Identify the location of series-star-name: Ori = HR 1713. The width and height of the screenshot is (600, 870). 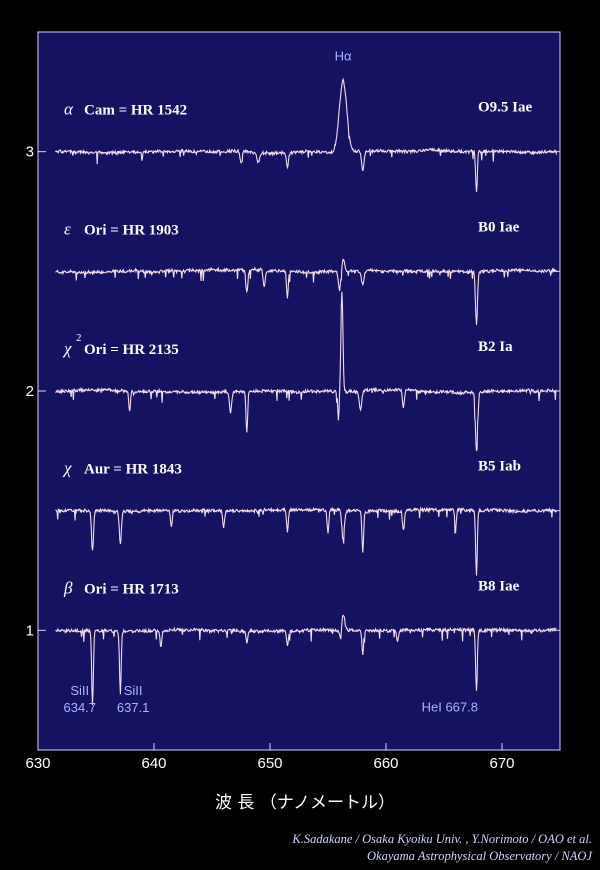
(131, 589).